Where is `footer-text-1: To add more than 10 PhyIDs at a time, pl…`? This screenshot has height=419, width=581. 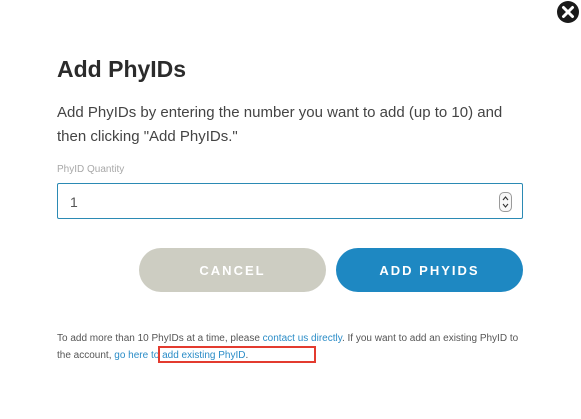 footer-text-1: To add more than 10 PhyIDs at a time, pl… is located at coordinates (160, 338).